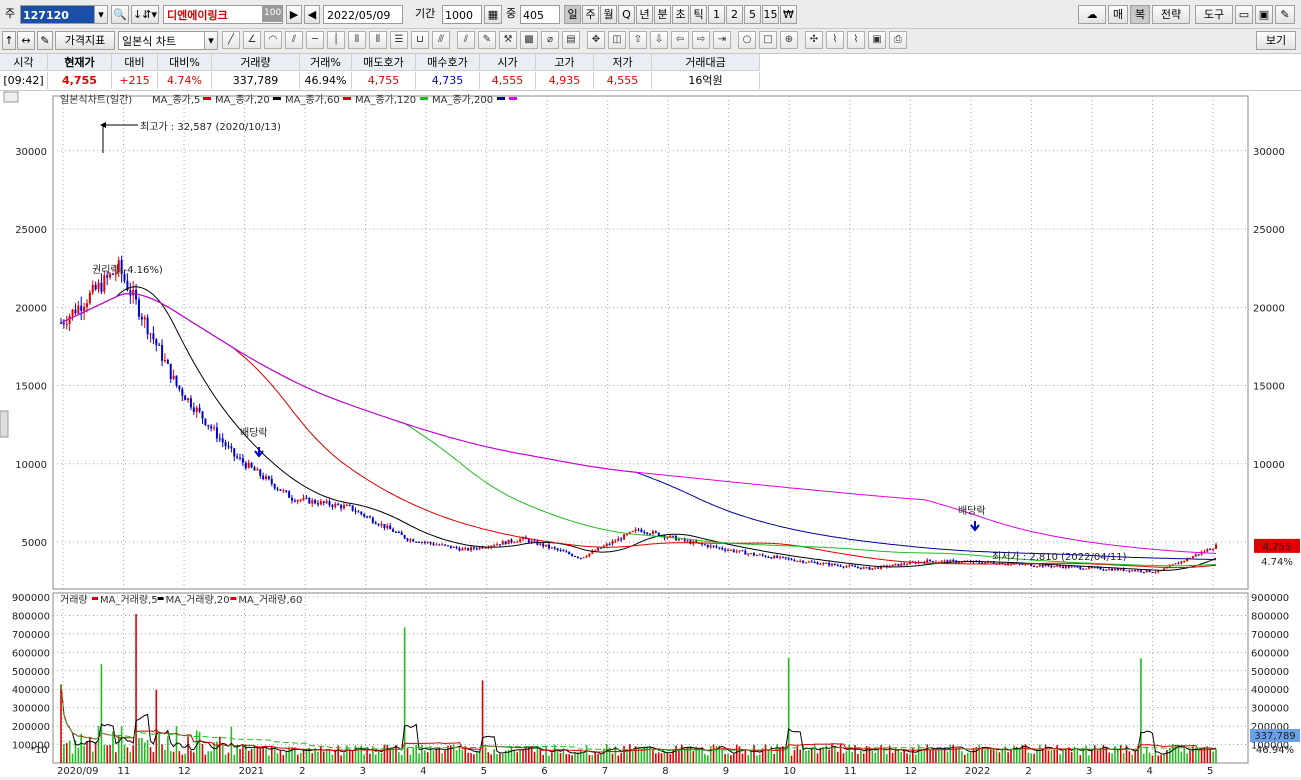 This screenshot has width=1301, height=780. What do you see at coordinates (1244, 14) in the screenshot?
I see `folder-icon: ▭` at bounding box center [1244, 14].